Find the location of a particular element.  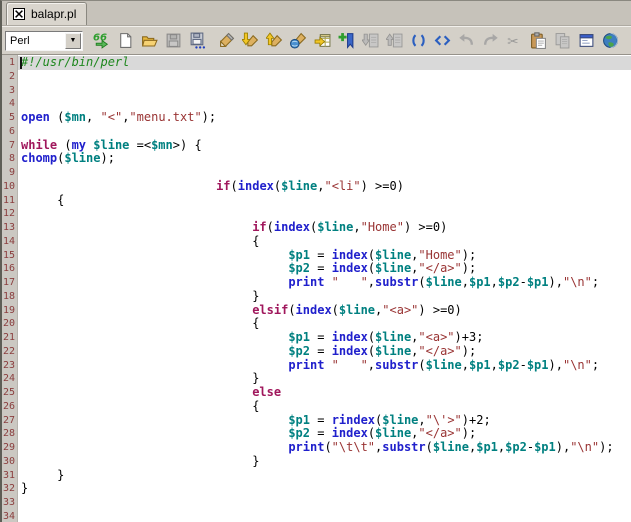

next-bookmark-button is located at coordinates (394, 41).